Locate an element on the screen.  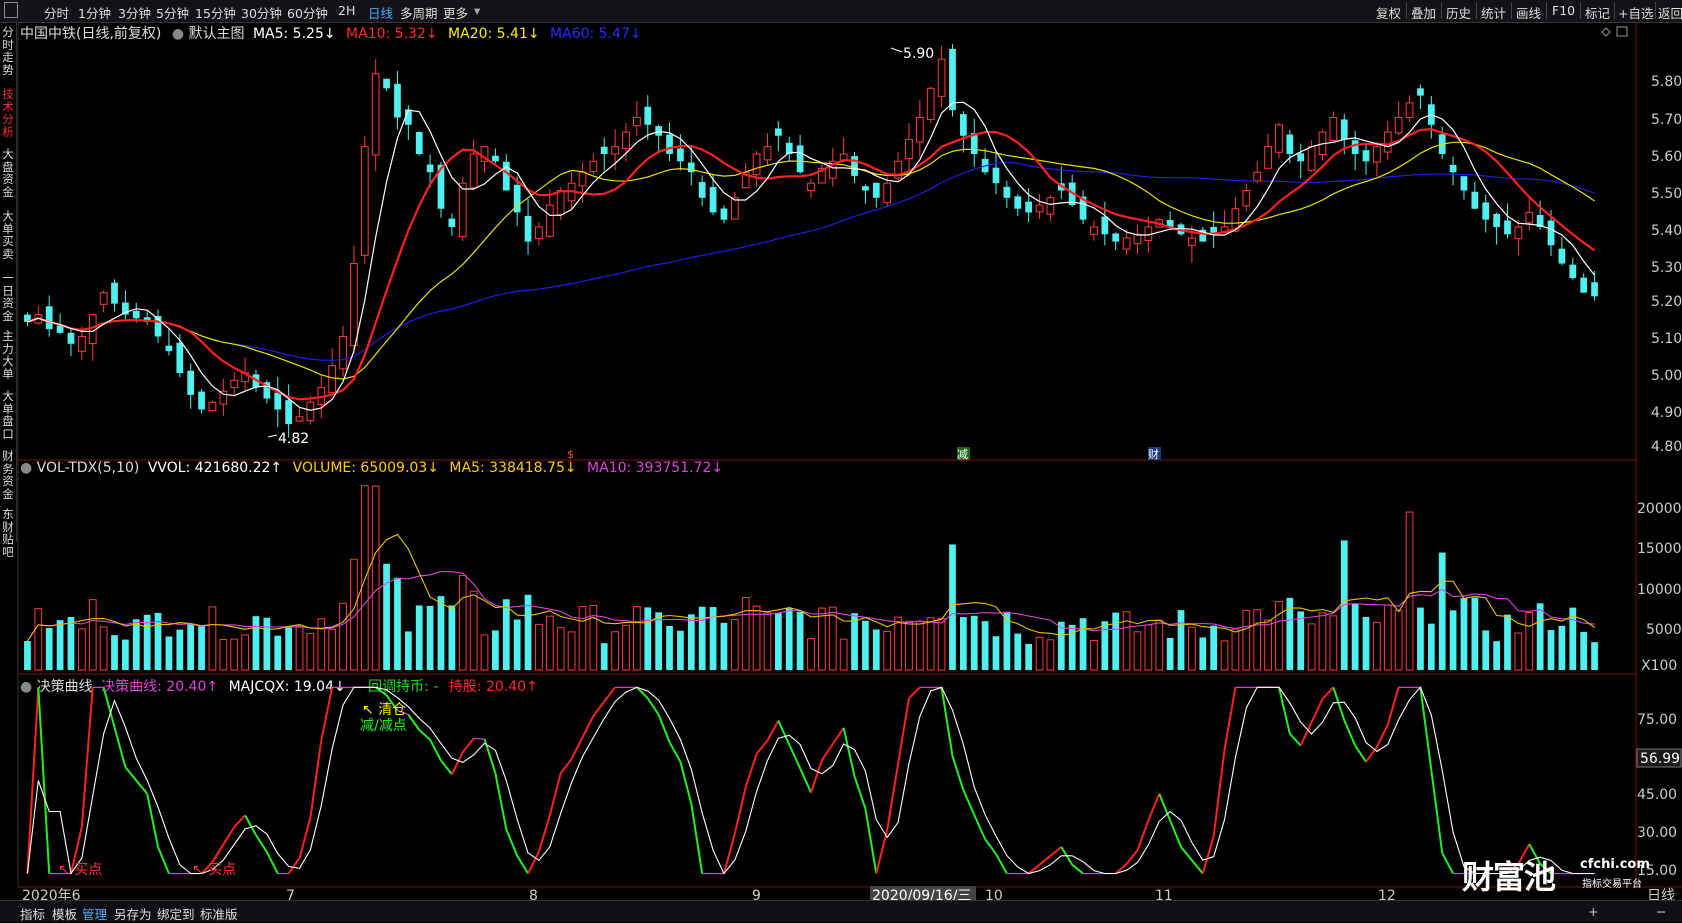
dec-y-tick: 75.00 is located at coordinates (1657, 720).